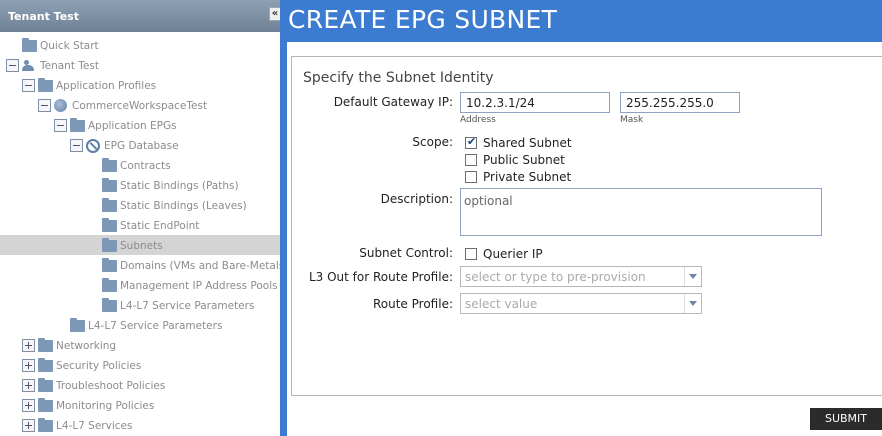 This screenshot has height=436, width=882. I want to click on querier-ip-checkbox, so click(471, 254).